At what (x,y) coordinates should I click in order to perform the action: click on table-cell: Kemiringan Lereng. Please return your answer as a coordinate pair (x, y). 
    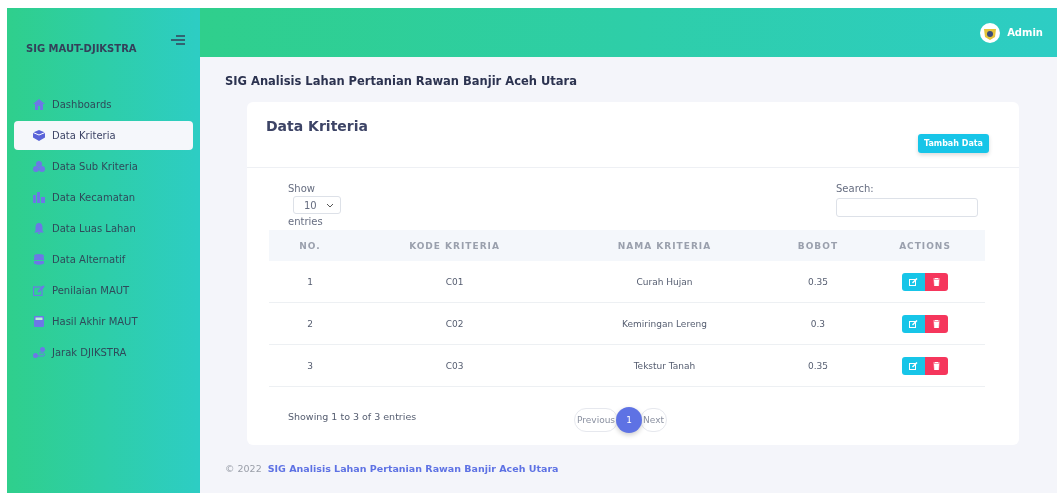
    Looking at the image, I should click on (664, 323).